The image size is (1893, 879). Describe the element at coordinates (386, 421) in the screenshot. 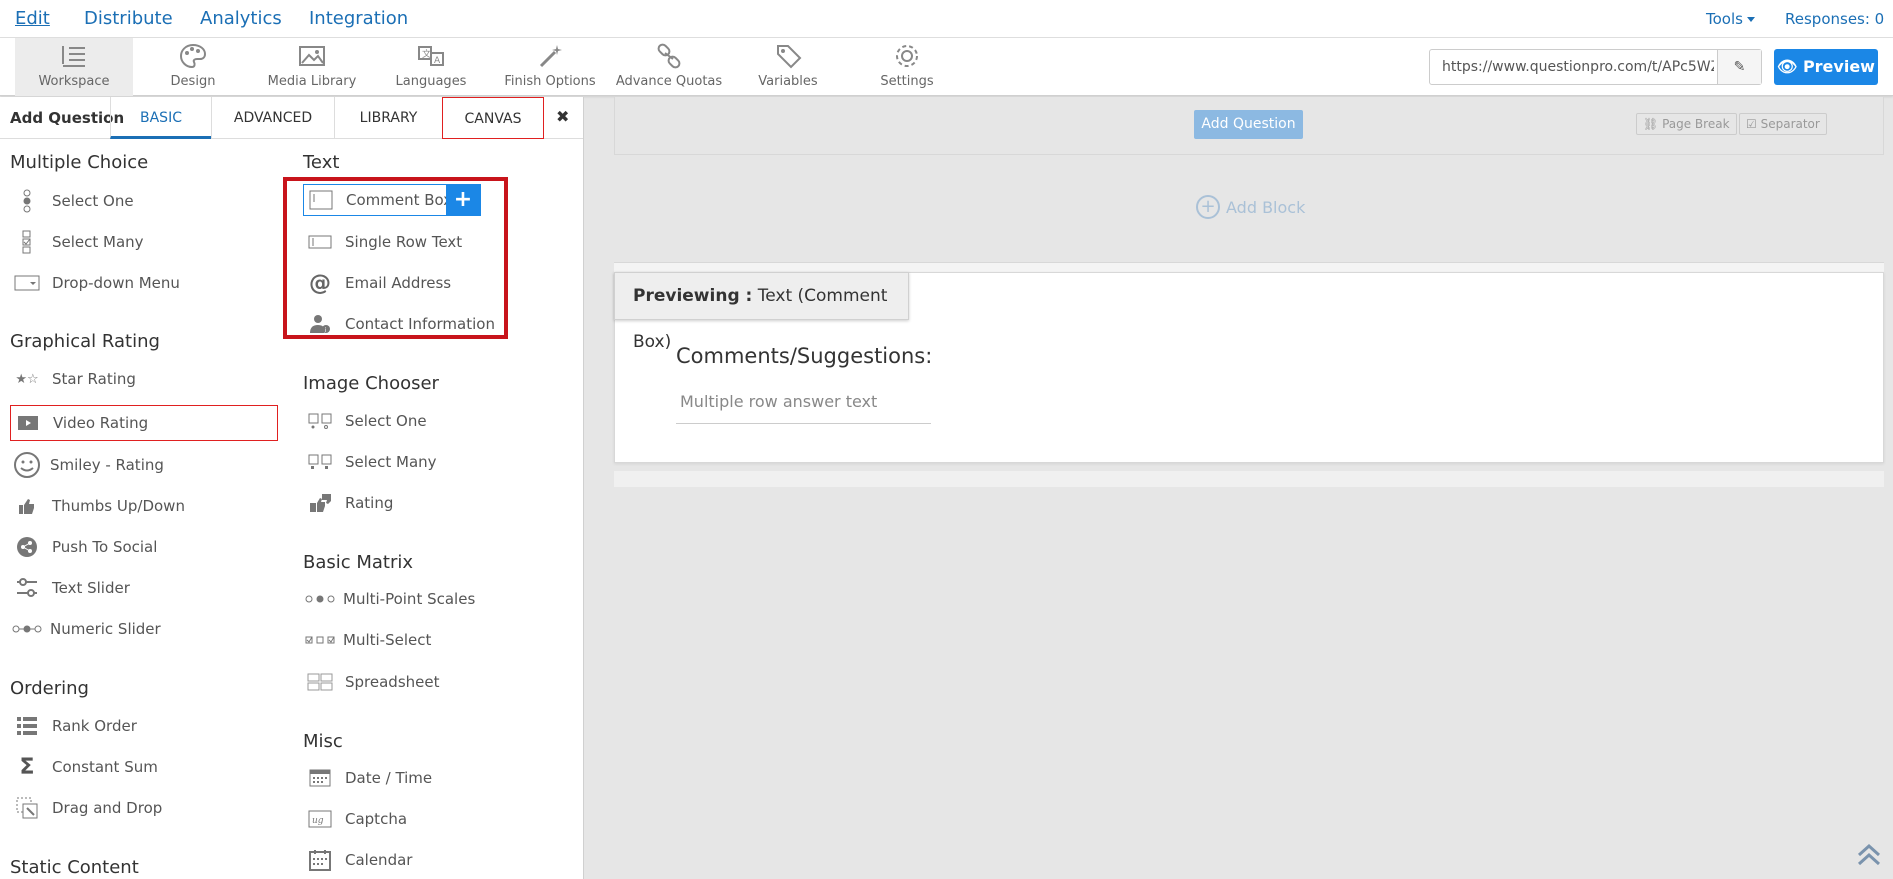

I see `item-label: Select One` at that location.